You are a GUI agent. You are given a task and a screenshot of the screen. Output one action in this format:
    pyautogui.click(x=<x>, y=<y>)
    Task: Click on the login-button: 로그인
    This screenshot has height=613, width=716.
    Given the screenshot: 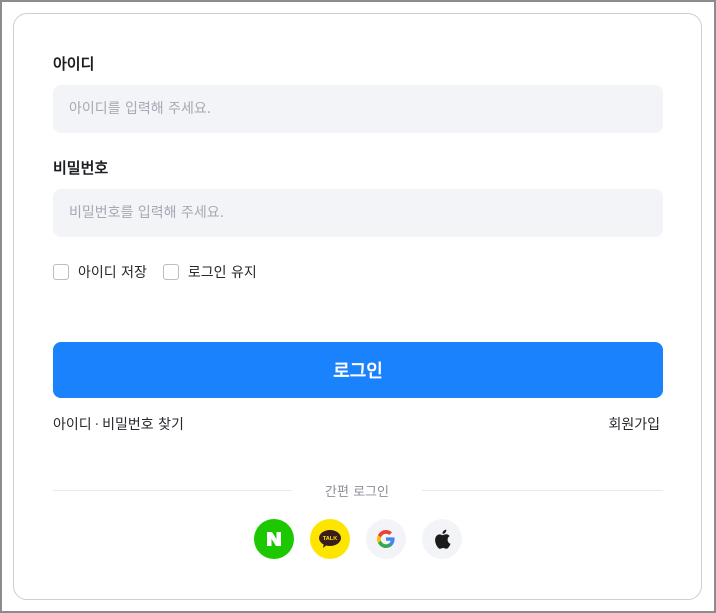 What is the action you would take?
    pyautogui.click(x=358, y=370)
    